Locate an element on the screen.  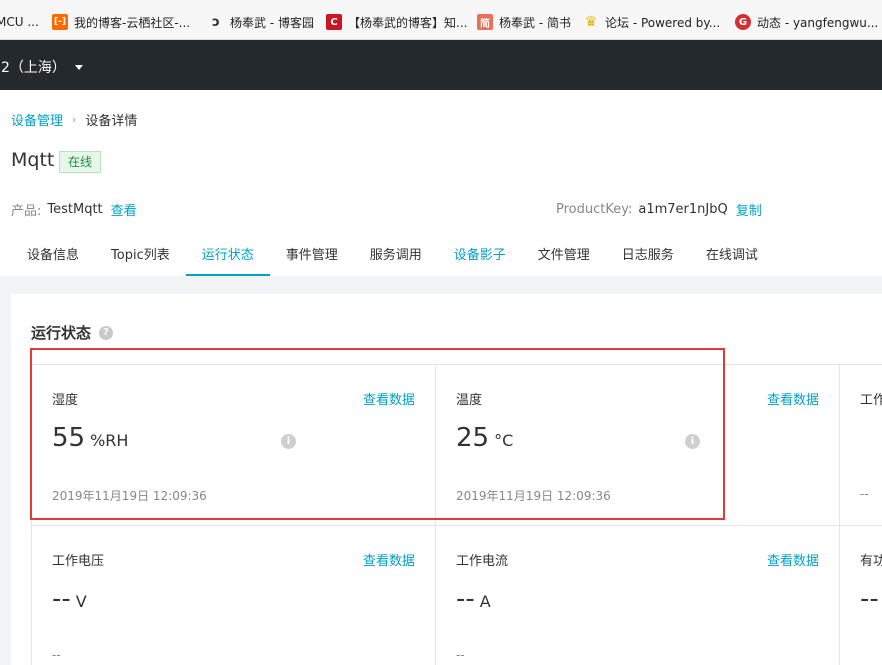
value-number: 55 is located at coordinates (69, 438).